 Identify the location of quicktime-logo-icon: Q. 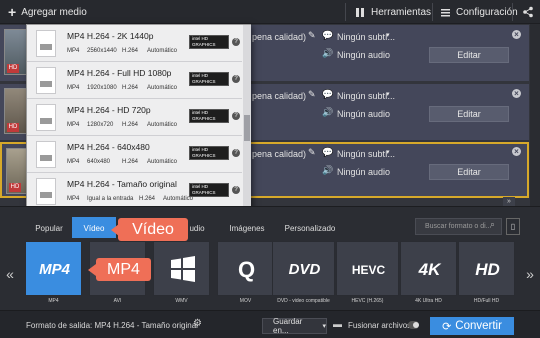
(246, 269).